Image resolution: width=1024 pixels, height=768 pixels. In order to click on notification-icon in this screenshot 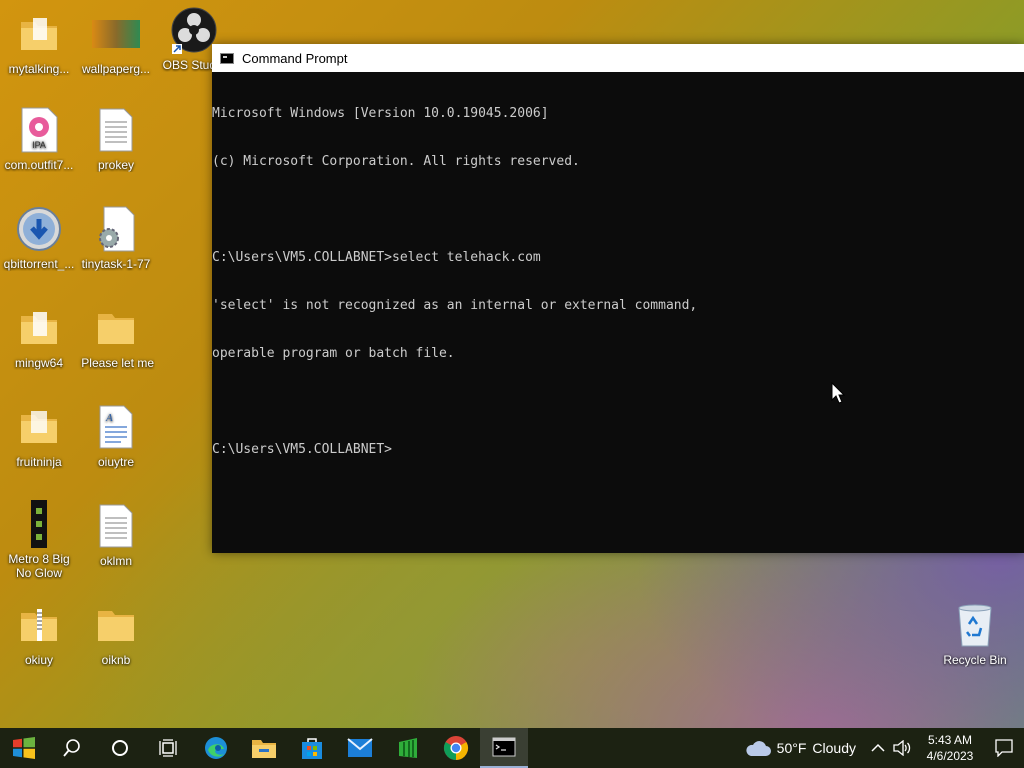, I will do `click(1004, 748)`.